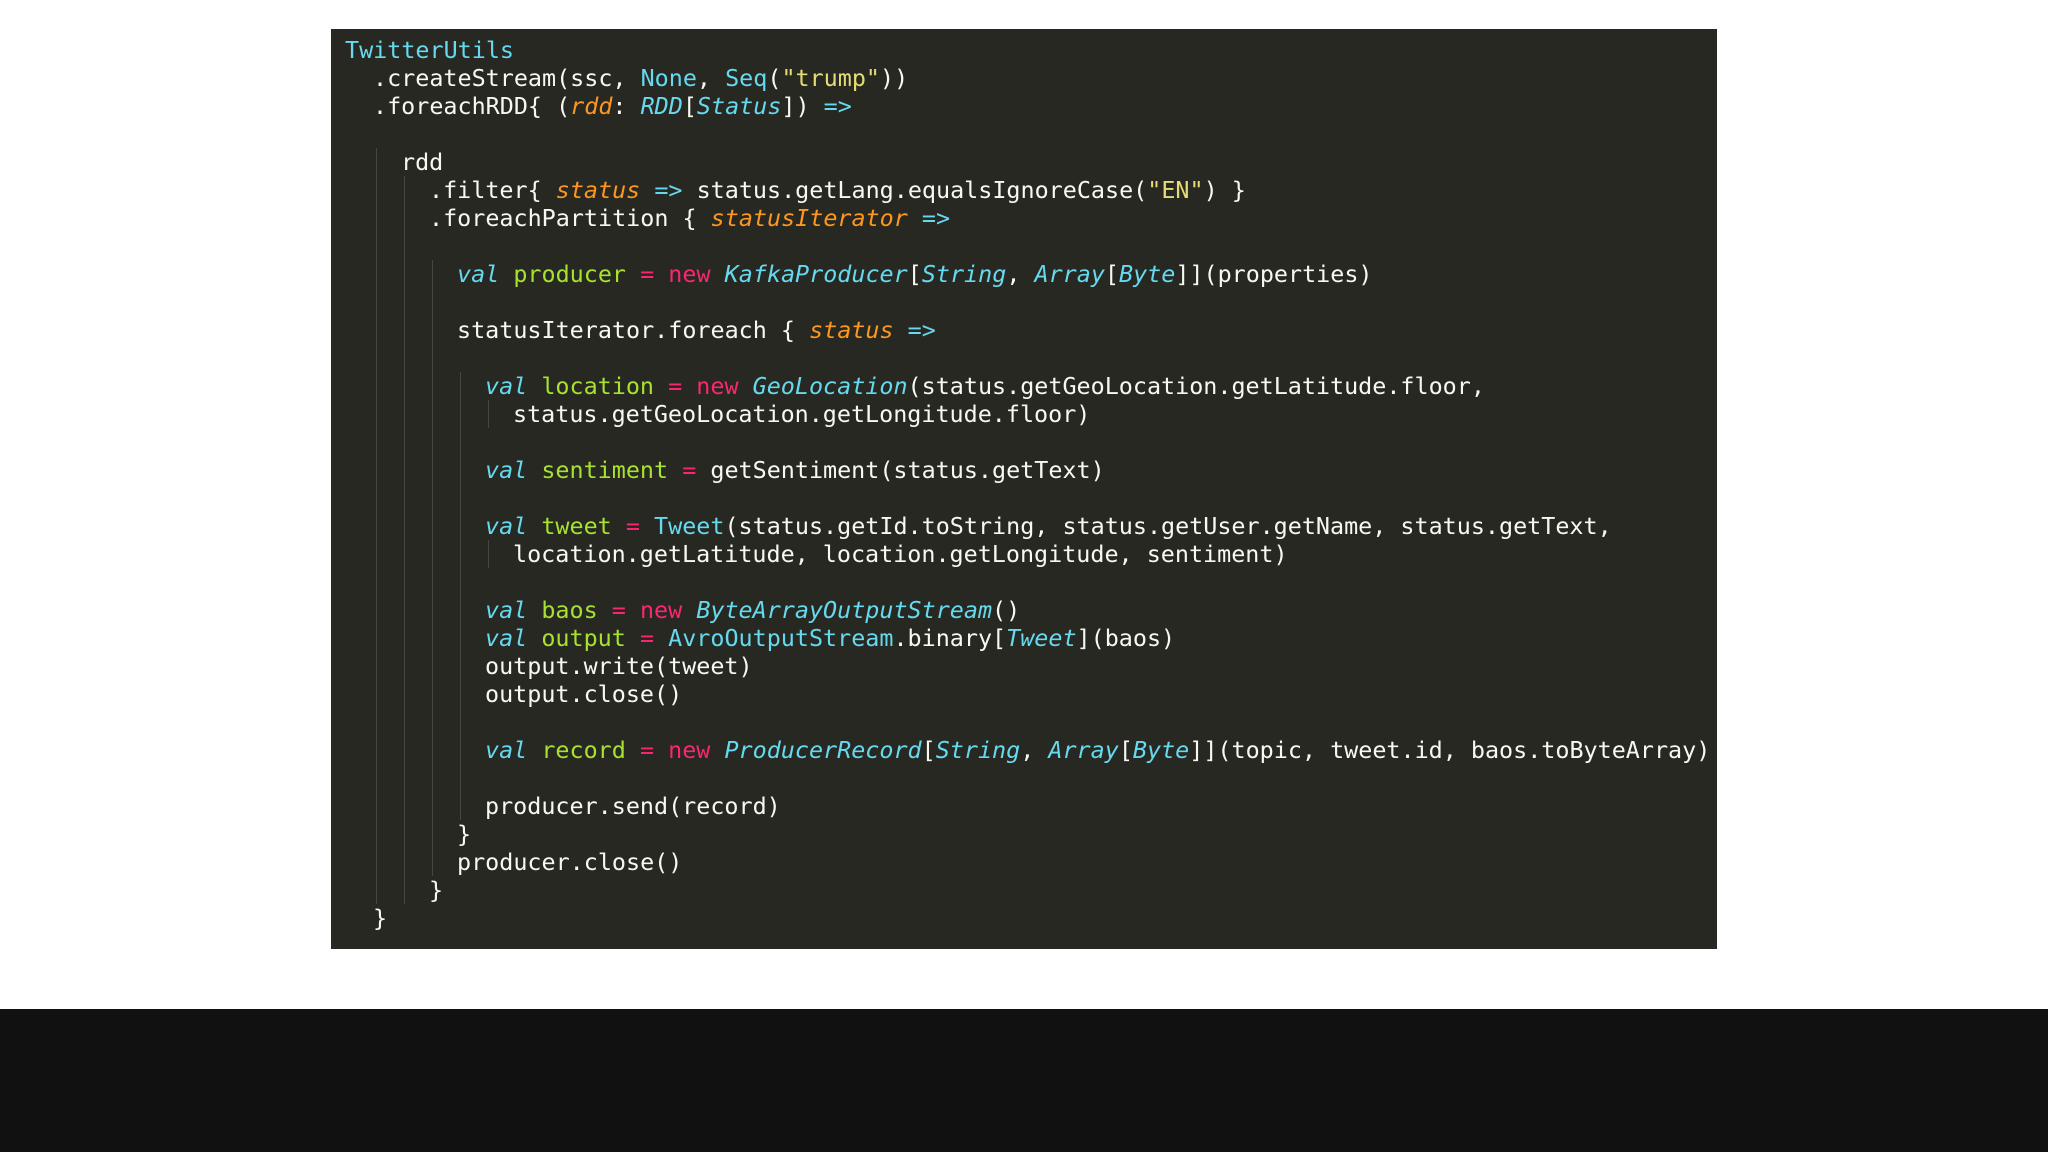  I want to click on code-line-content: val baos = new ByteArrayOutputStream(), so click(752, 610).